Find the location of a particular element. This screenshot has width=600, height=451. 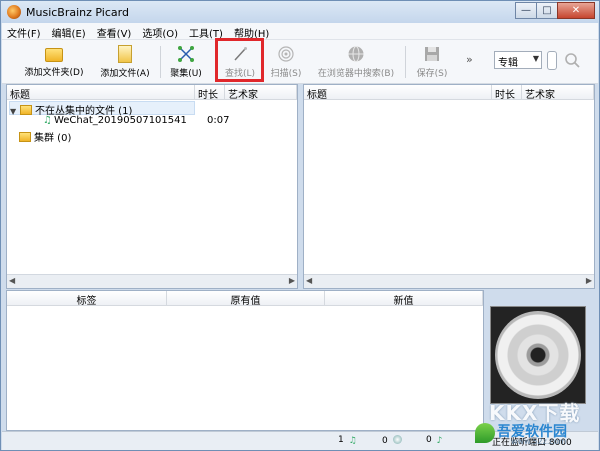

scan-label: 扫描(S) is located at coordinates (286, 74).